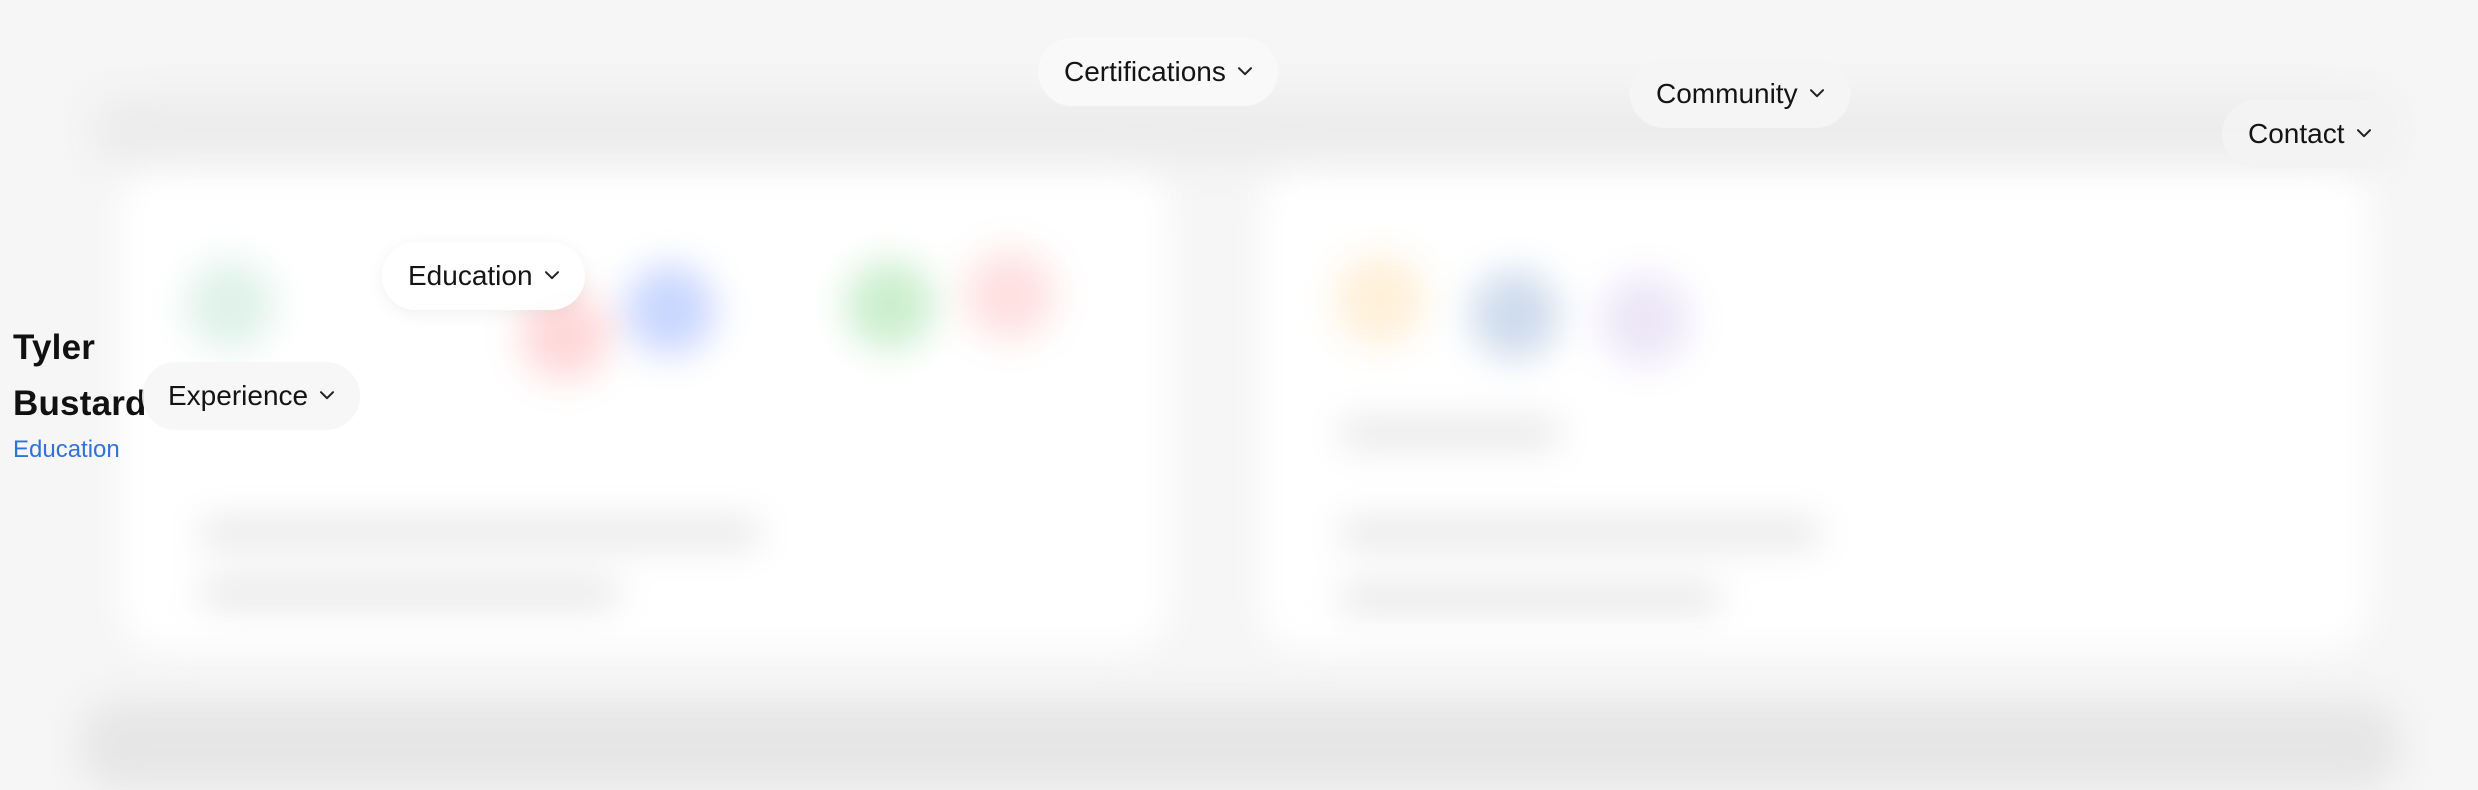 This screenshot has width=2478, height=790. What do you see at coordinates (1515, 315) in the screenshot?
I see `background-logo-slate` at bounding box center [1515, 315].